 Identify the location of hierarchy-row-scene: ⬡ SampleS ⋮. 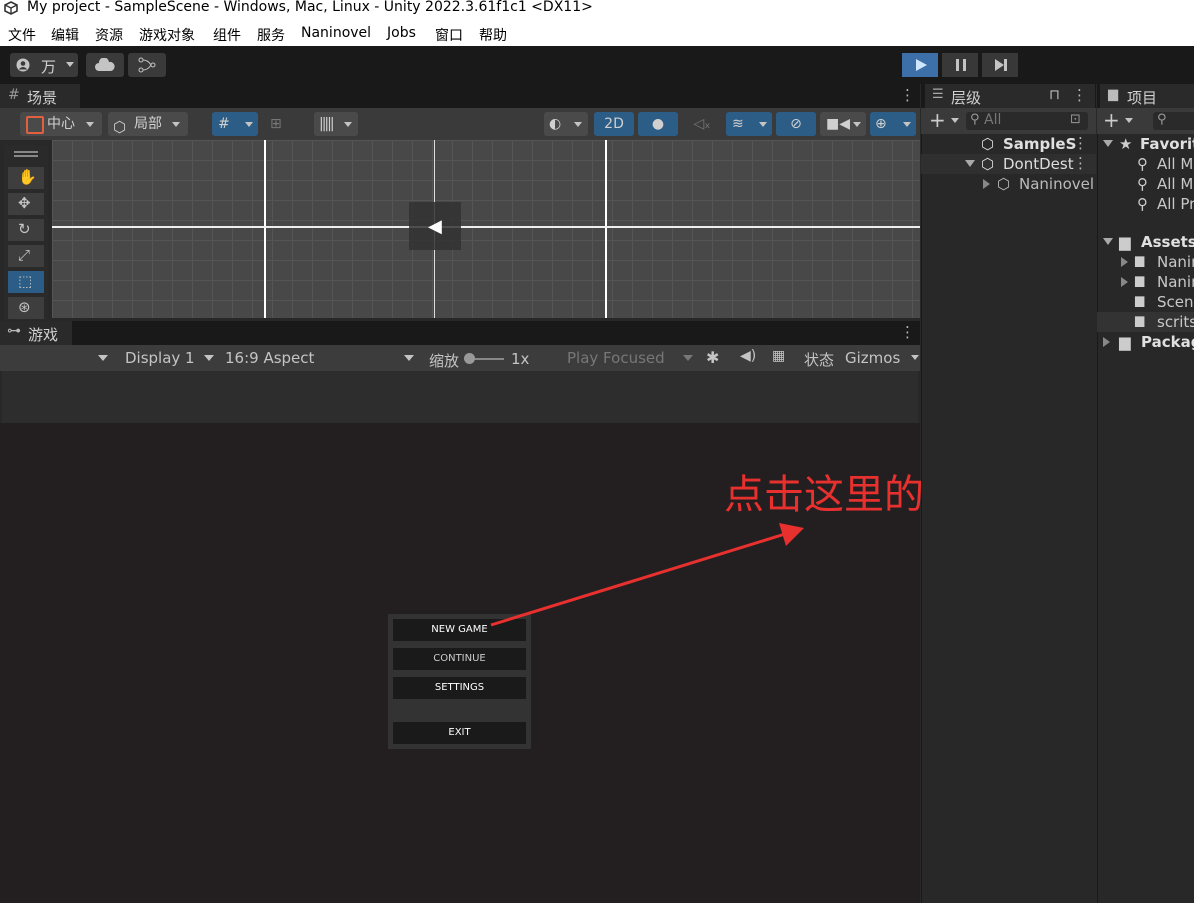
(1008, 144).